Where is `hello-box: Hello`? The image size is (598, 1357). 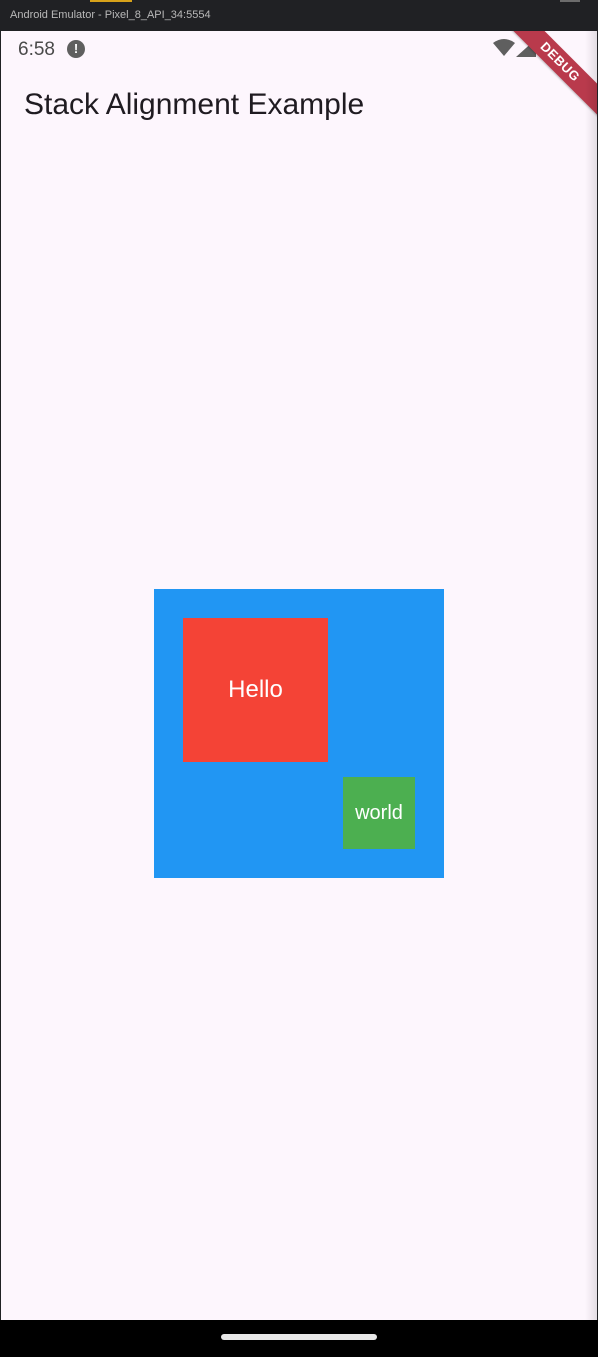 hello-box: Hello is located at coordinates (255, 690).